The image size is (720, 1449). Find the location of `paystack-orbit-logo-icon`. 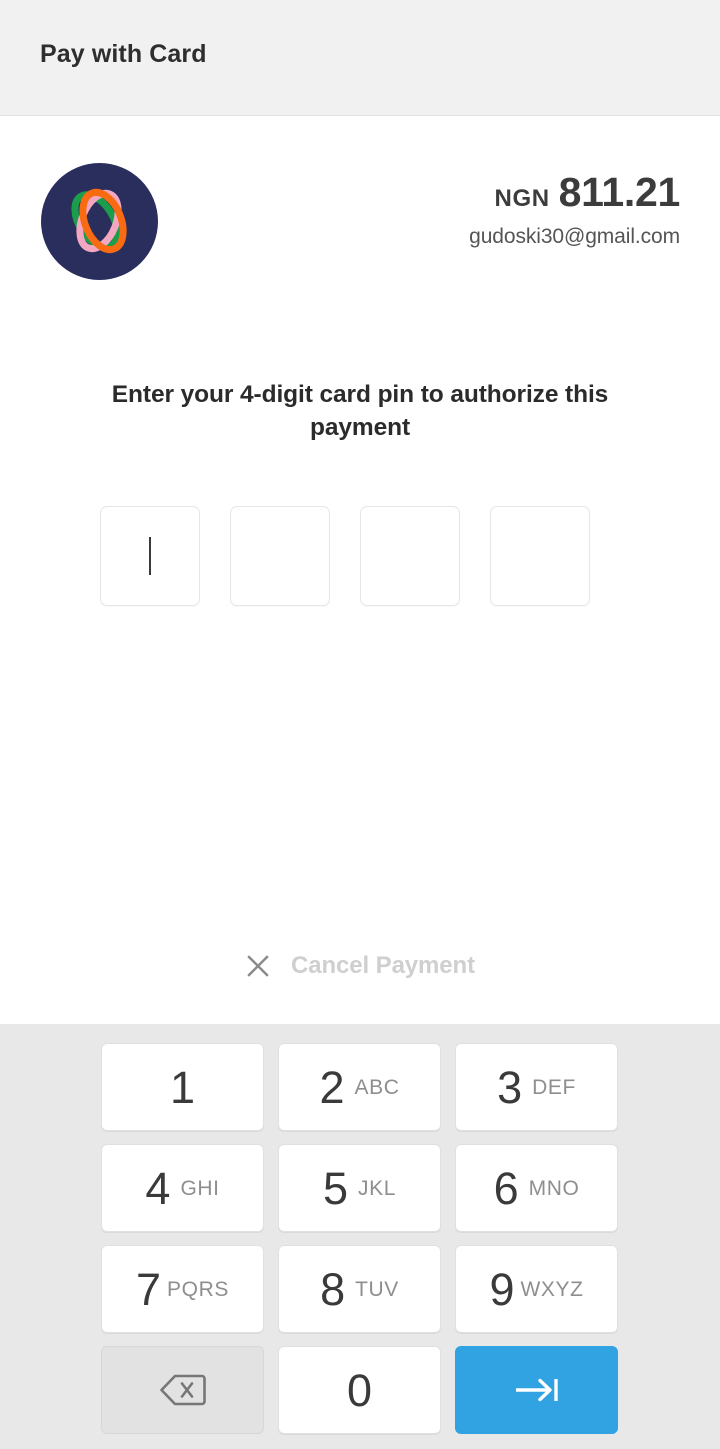

paystack-orbit-logo-icon is located at coordinates (99, 221).